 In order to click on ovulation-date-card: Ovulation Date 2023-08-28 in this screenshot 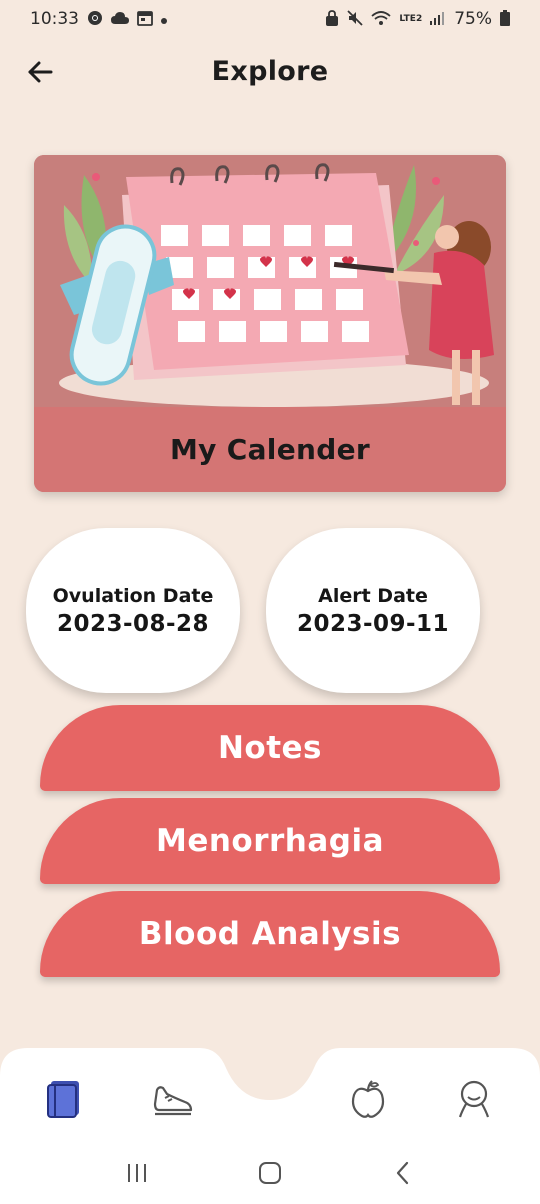, I will do `click(133, 610)`.